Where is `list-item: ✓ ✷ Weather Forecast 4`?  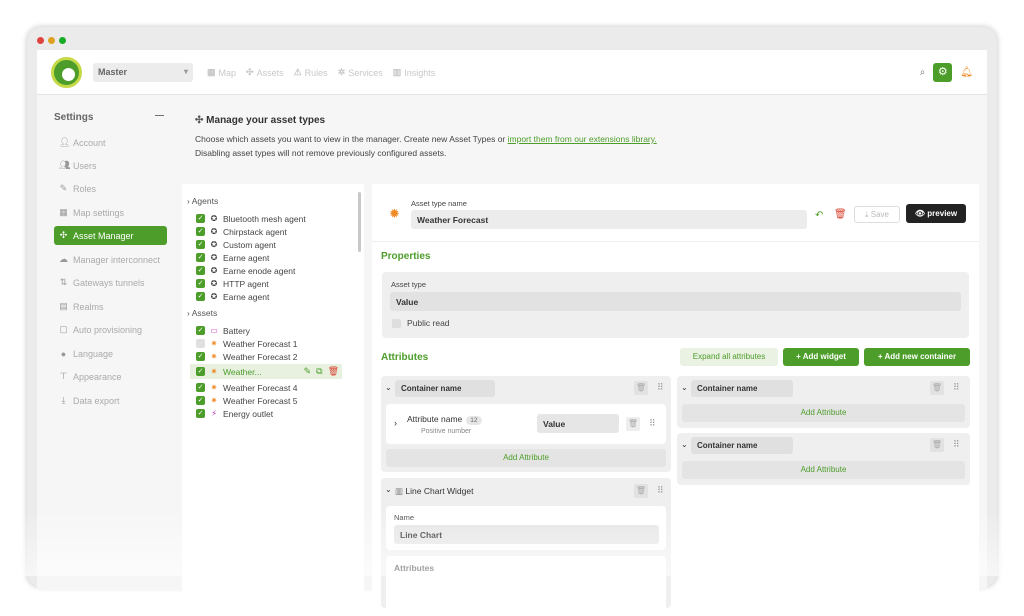
list-item: ✓ ✷ Weather Forecast 4 is located at coordinates (270, 387).